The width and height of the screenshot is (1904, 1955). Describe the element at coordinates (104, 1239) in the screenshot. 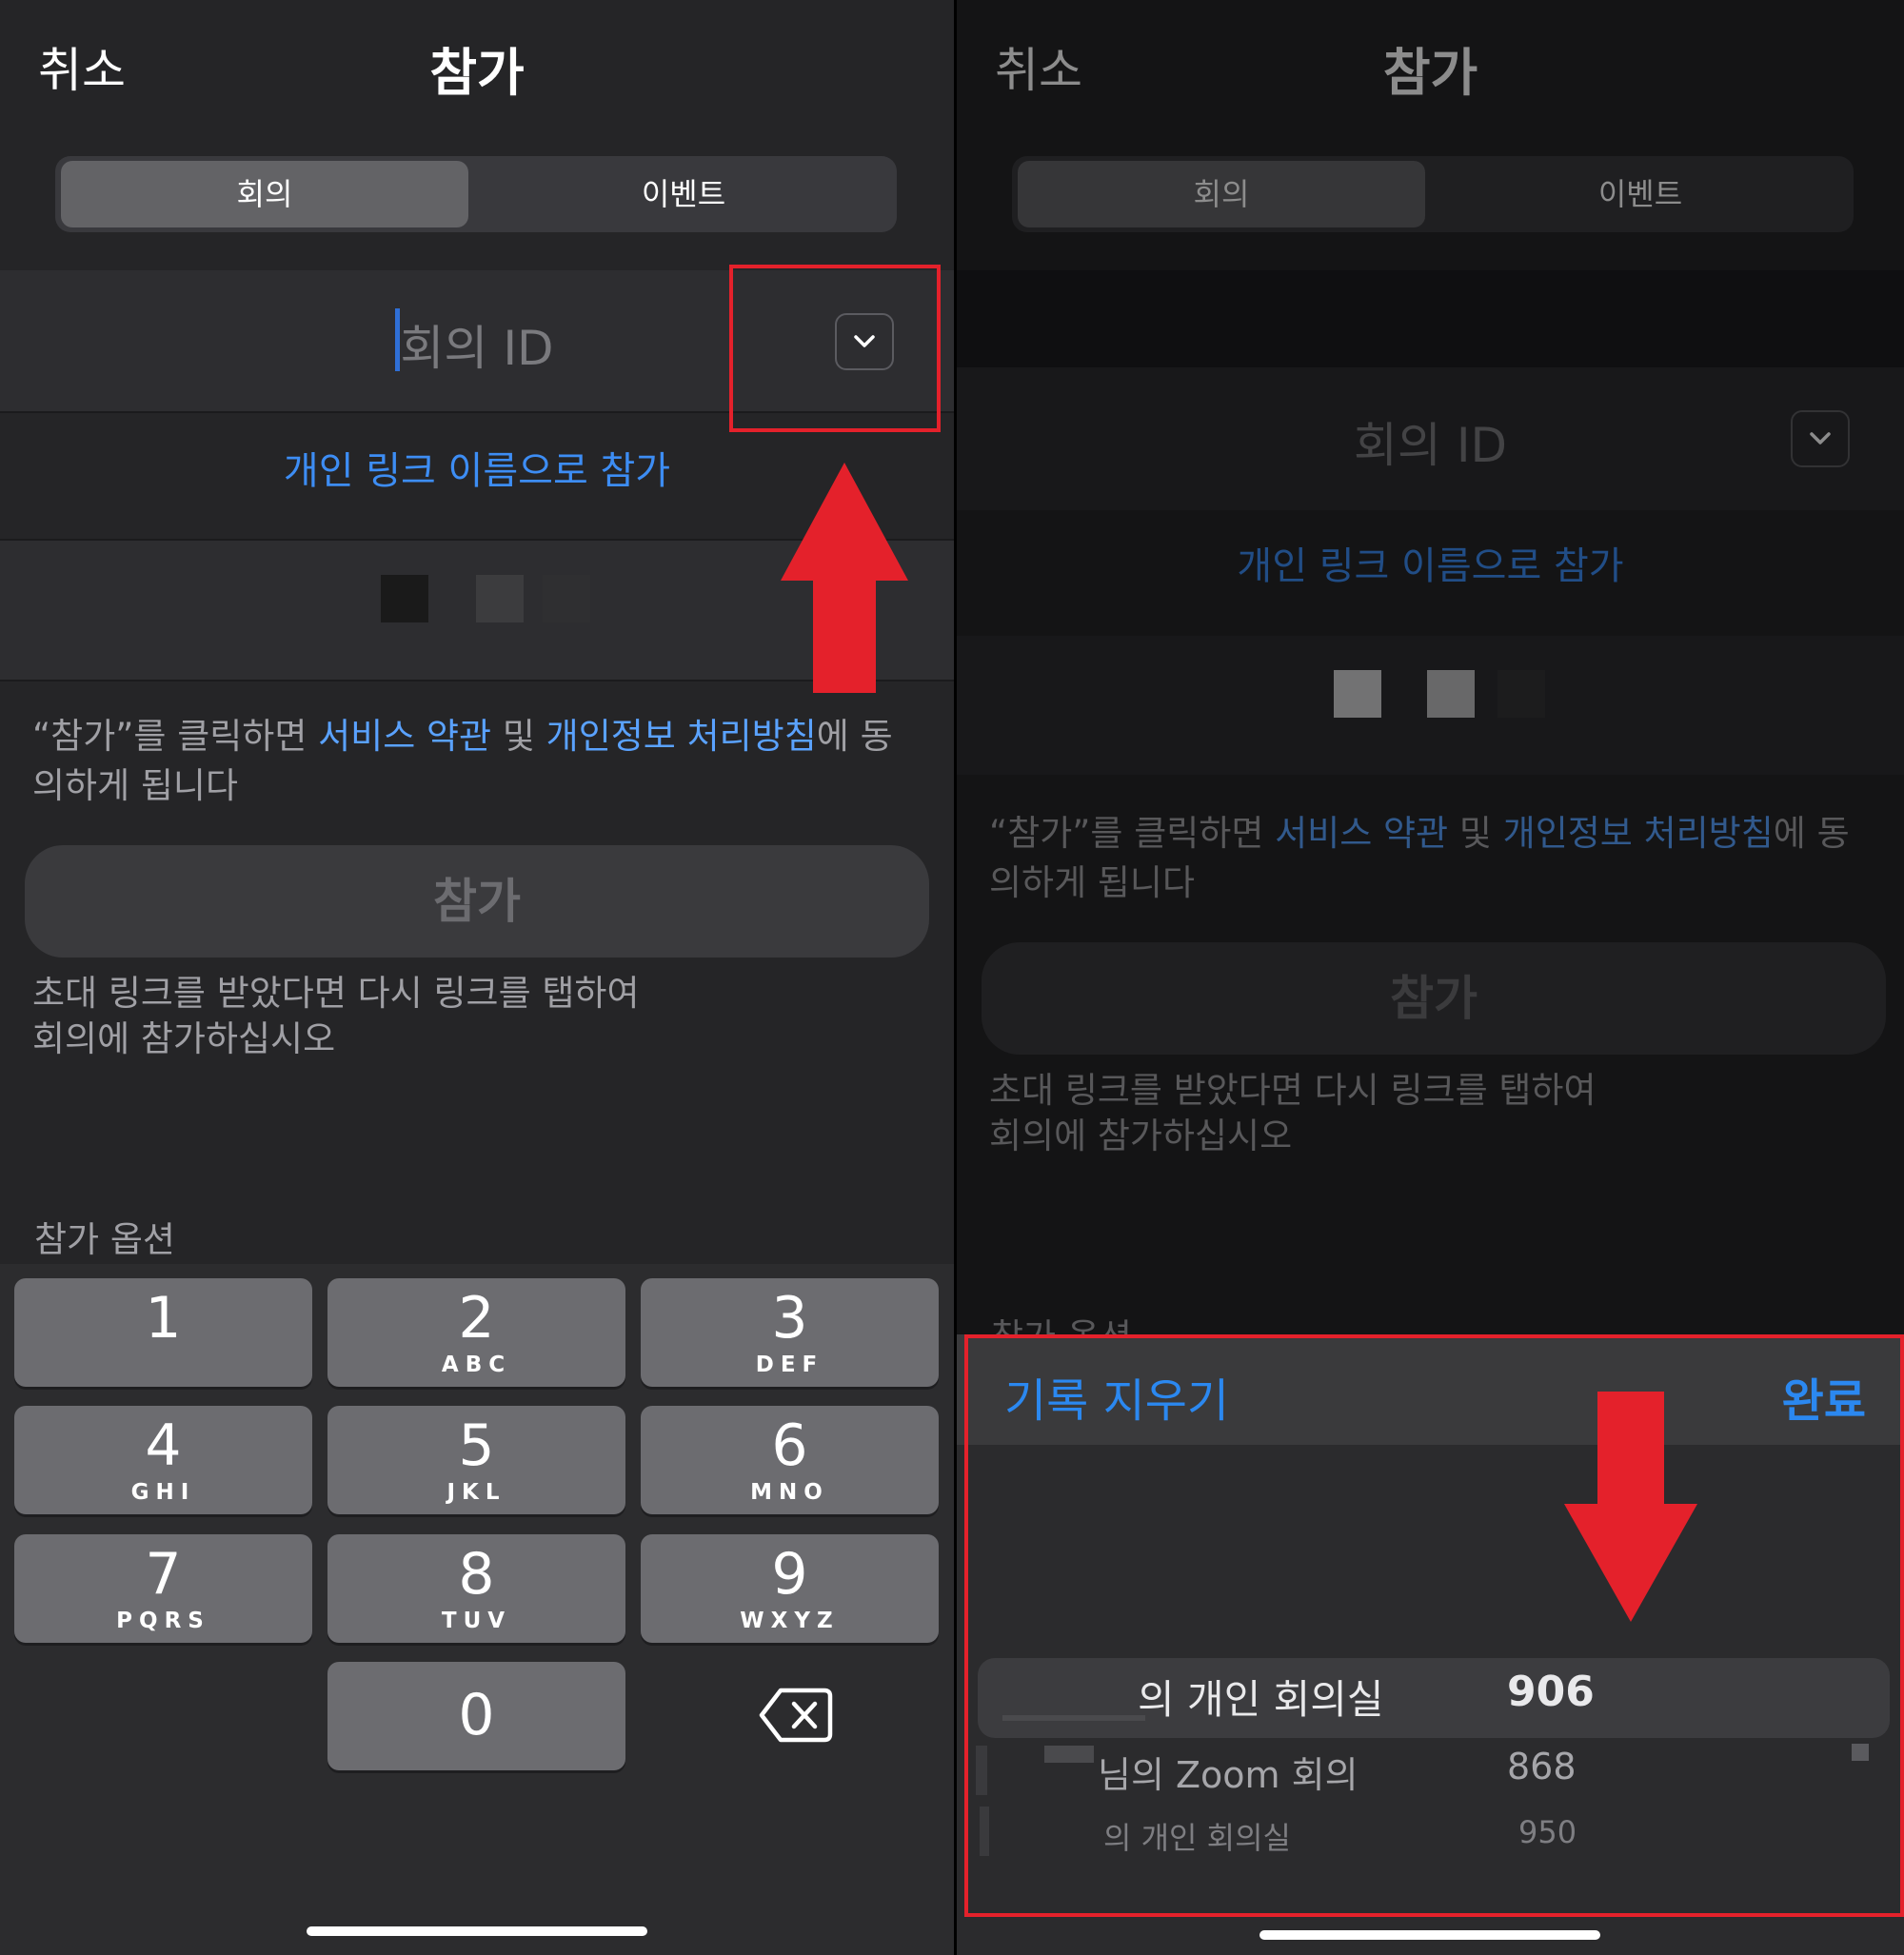

I see `join-options-heading: 참가 옵션` at that location.